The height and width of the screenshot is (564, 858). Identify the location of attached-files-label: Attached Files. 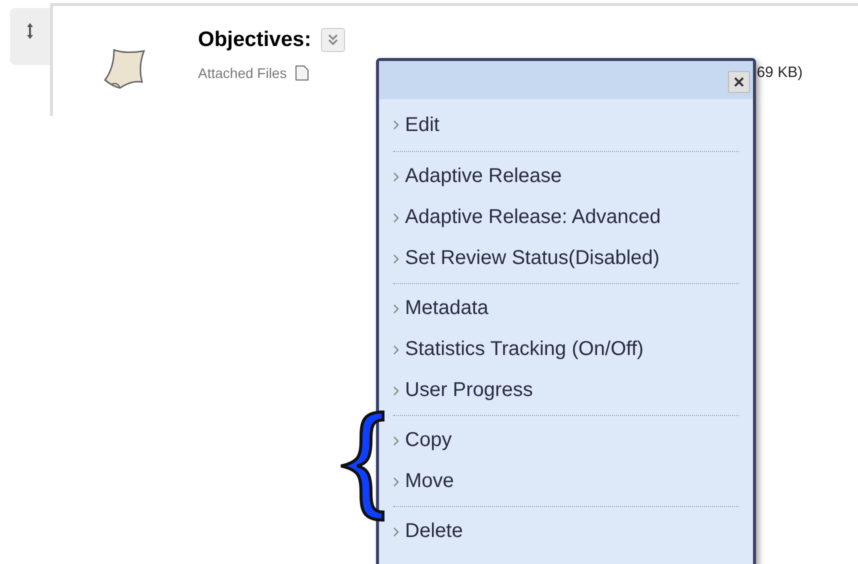
(242, 72).